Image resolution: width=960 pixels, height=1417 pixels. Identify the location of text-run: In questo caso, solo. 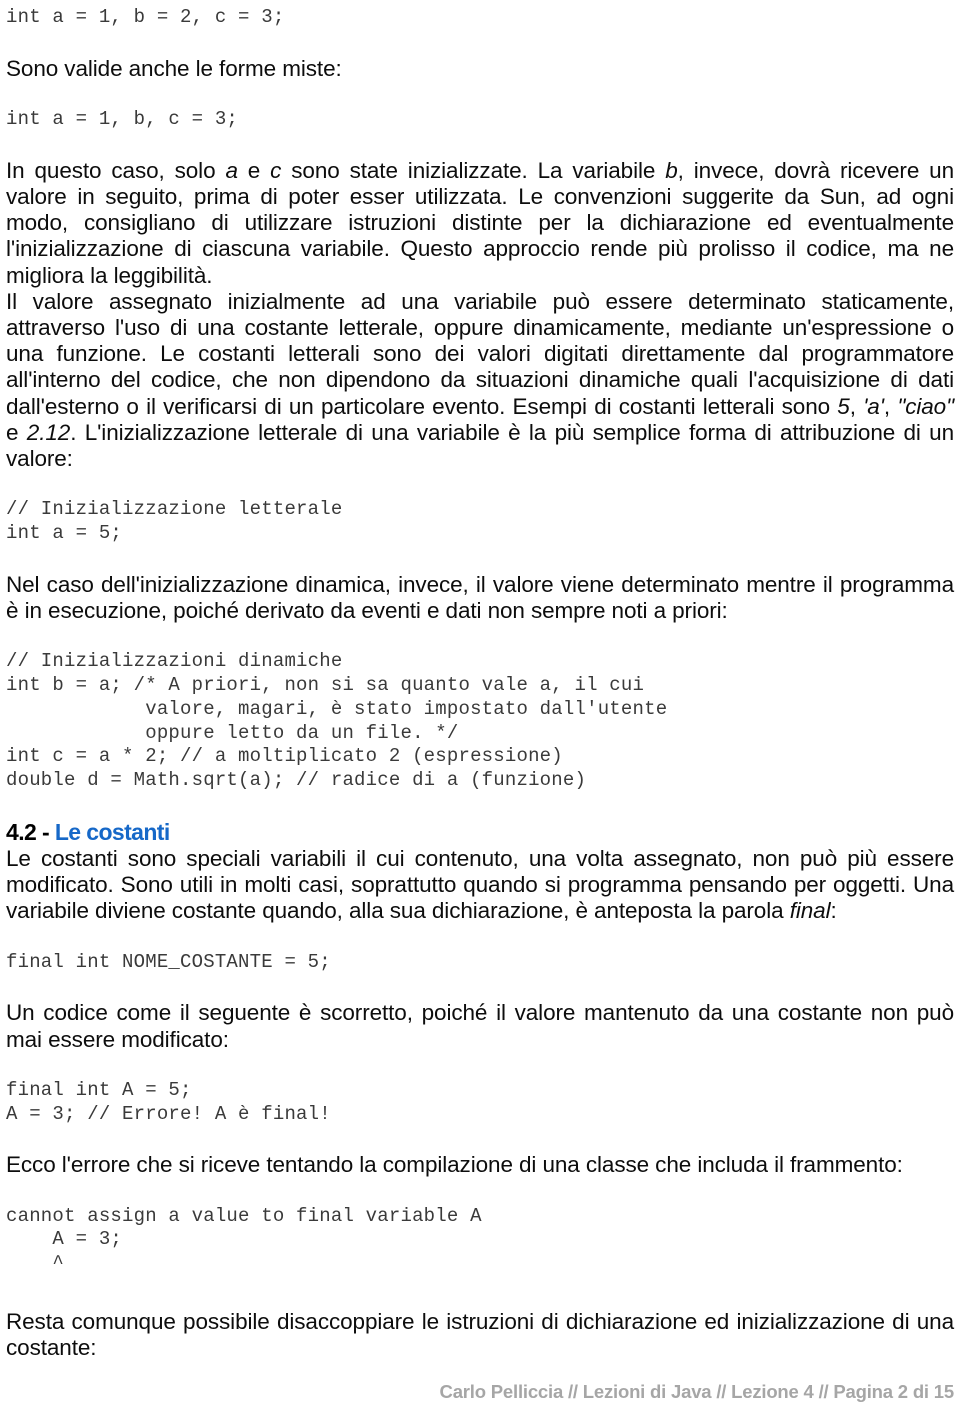
(116, 170).